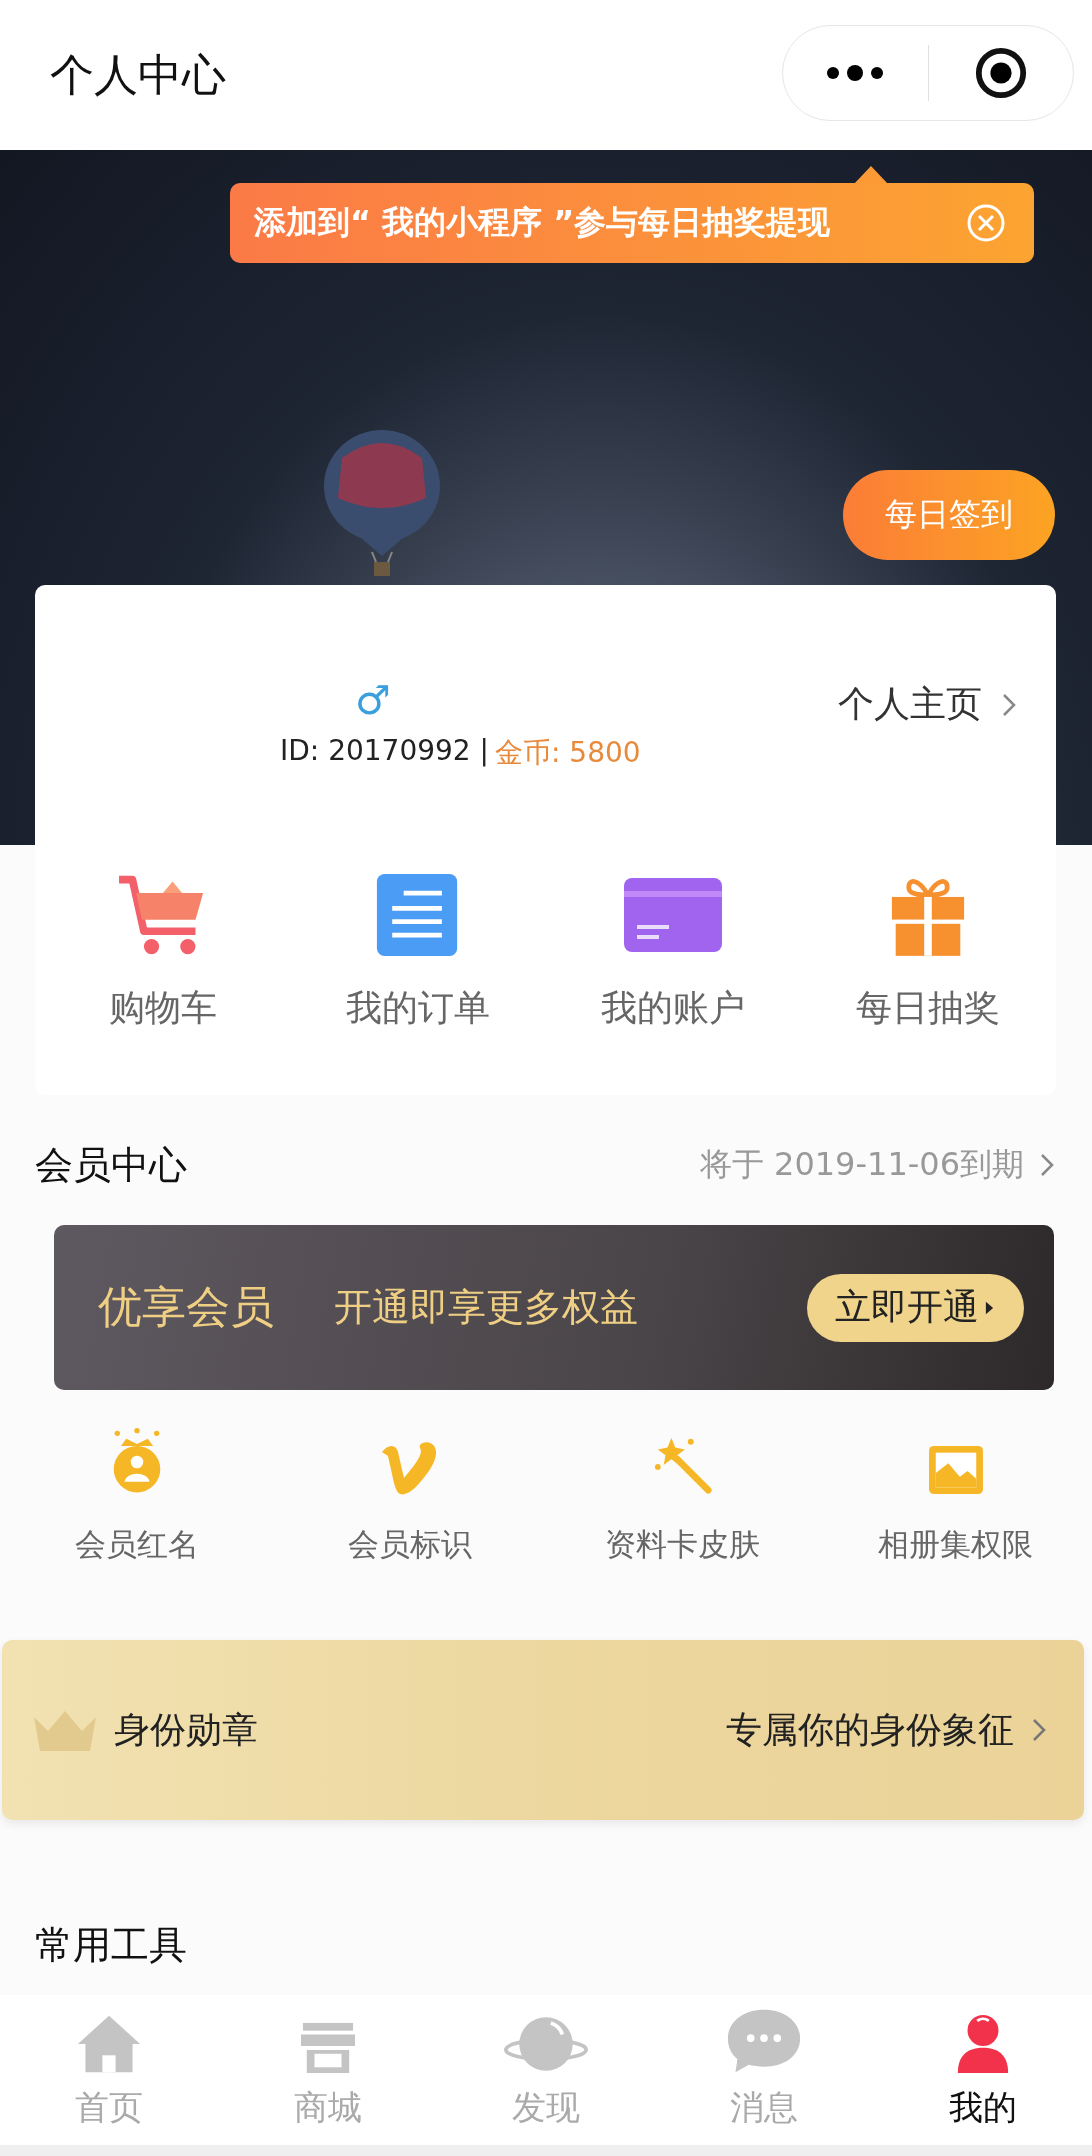 This screenshot has width=1092, height=2156. What do you see at coordinates (855, 73) in the screenshot?
I see `more-icon` at bounding box center [855, 73].